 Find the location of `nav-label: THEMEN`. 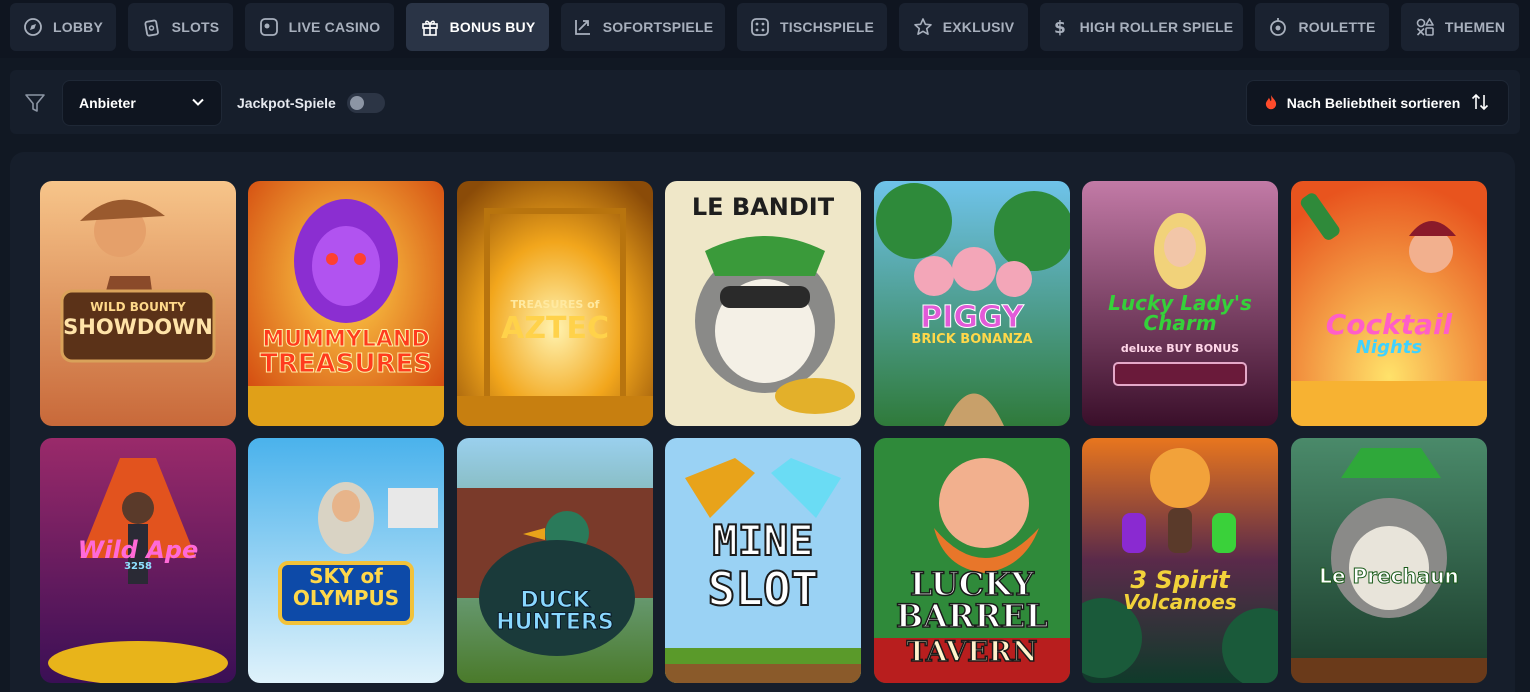

nav-label: THEMEN is located at coordinates (1475, 27).